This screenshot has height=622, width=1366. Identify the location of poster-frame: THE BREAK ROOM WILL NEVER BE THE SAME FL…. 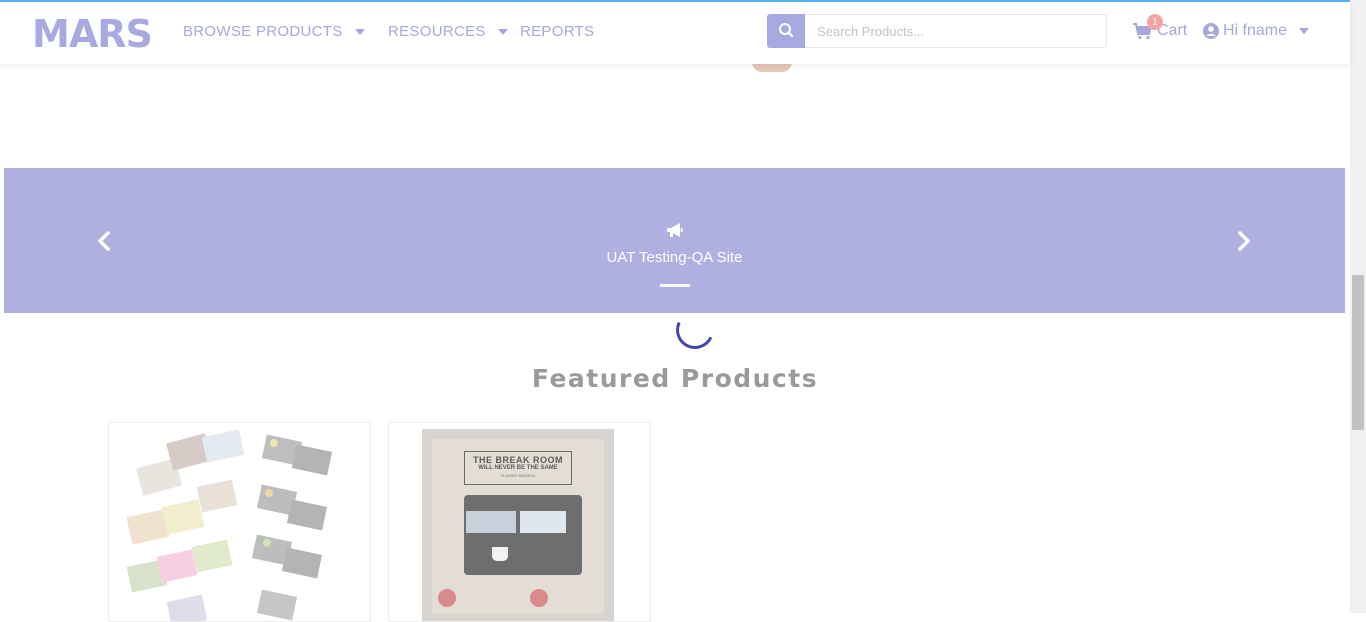
(518, 526).